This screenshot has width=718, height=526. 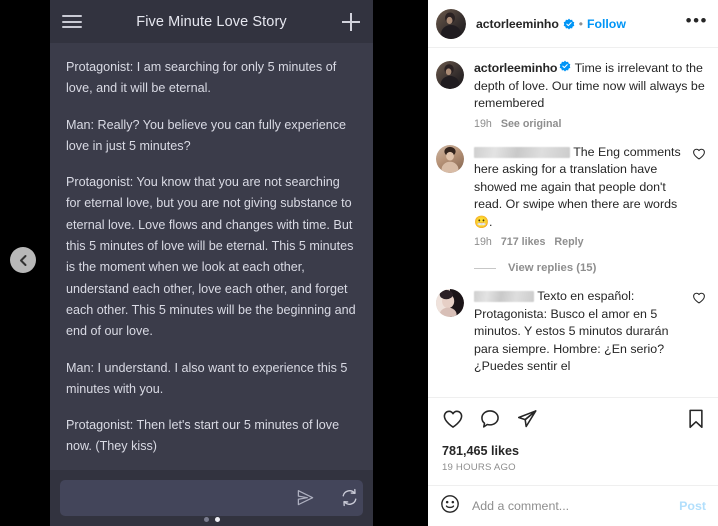 I want to click on comment-time: 19h, so click(x=483, y=242).